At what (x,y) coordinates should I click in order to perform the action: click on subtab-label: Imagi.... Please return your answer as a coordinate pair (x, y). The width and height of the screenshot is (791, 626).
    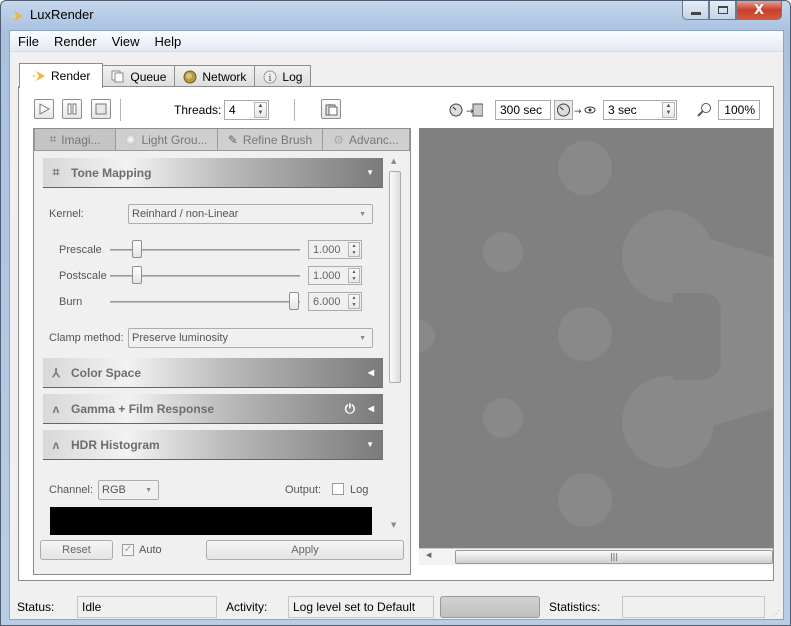
    Looking at the image, I should click on (81, 139).